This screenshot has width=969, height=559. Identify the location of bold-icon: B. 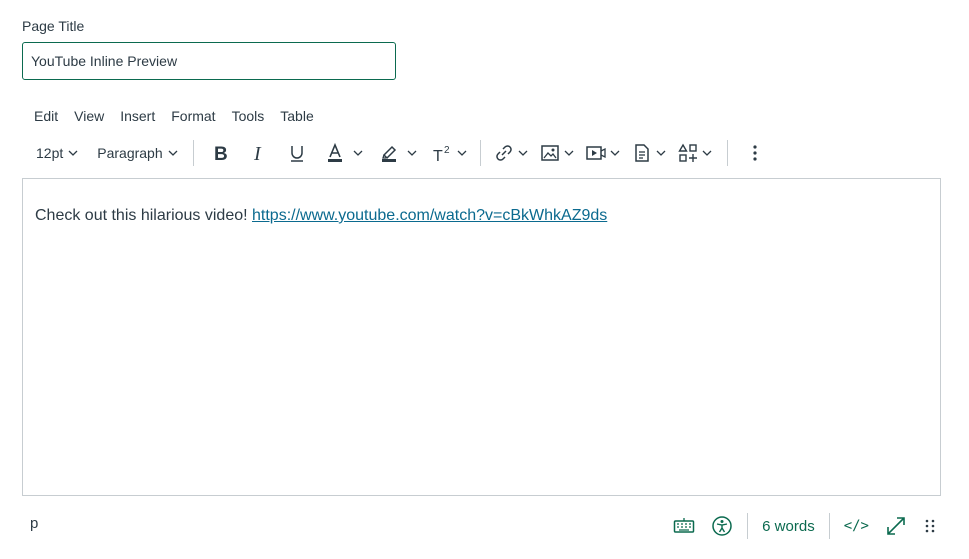
(221, 154).